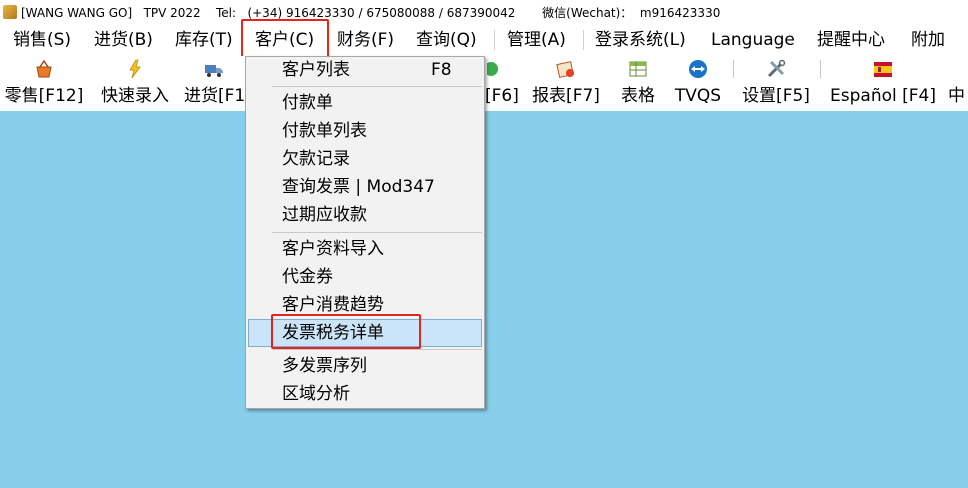 Image resolution: width=968 pixels, height=488 pixels. Describe the element at coordinates (316, 394) in the screenshot. I see `menu-item-label: 区域分析` at that location.